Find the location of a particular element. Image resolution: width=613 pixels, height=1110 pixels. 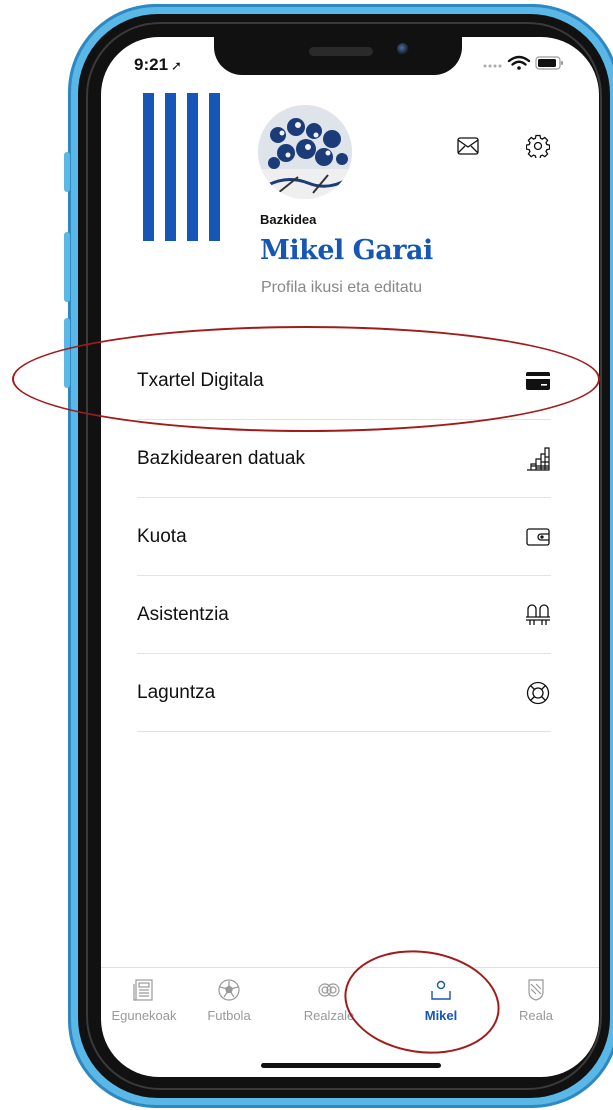

location-arrow-icon: ➚ is located at coordinates (176, 65).